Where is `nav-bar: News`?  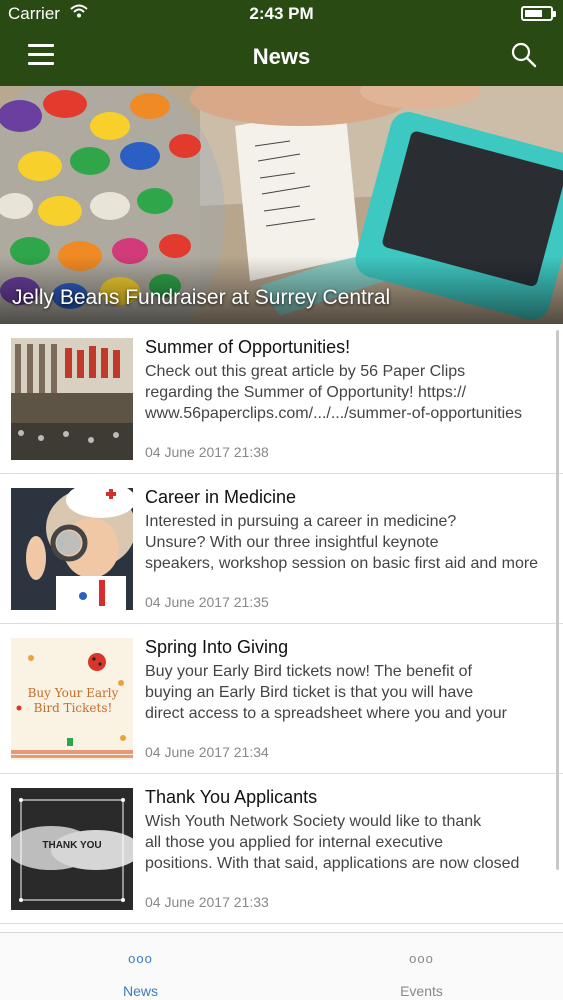
nav-bar: News is located at coordinates (281, 57).